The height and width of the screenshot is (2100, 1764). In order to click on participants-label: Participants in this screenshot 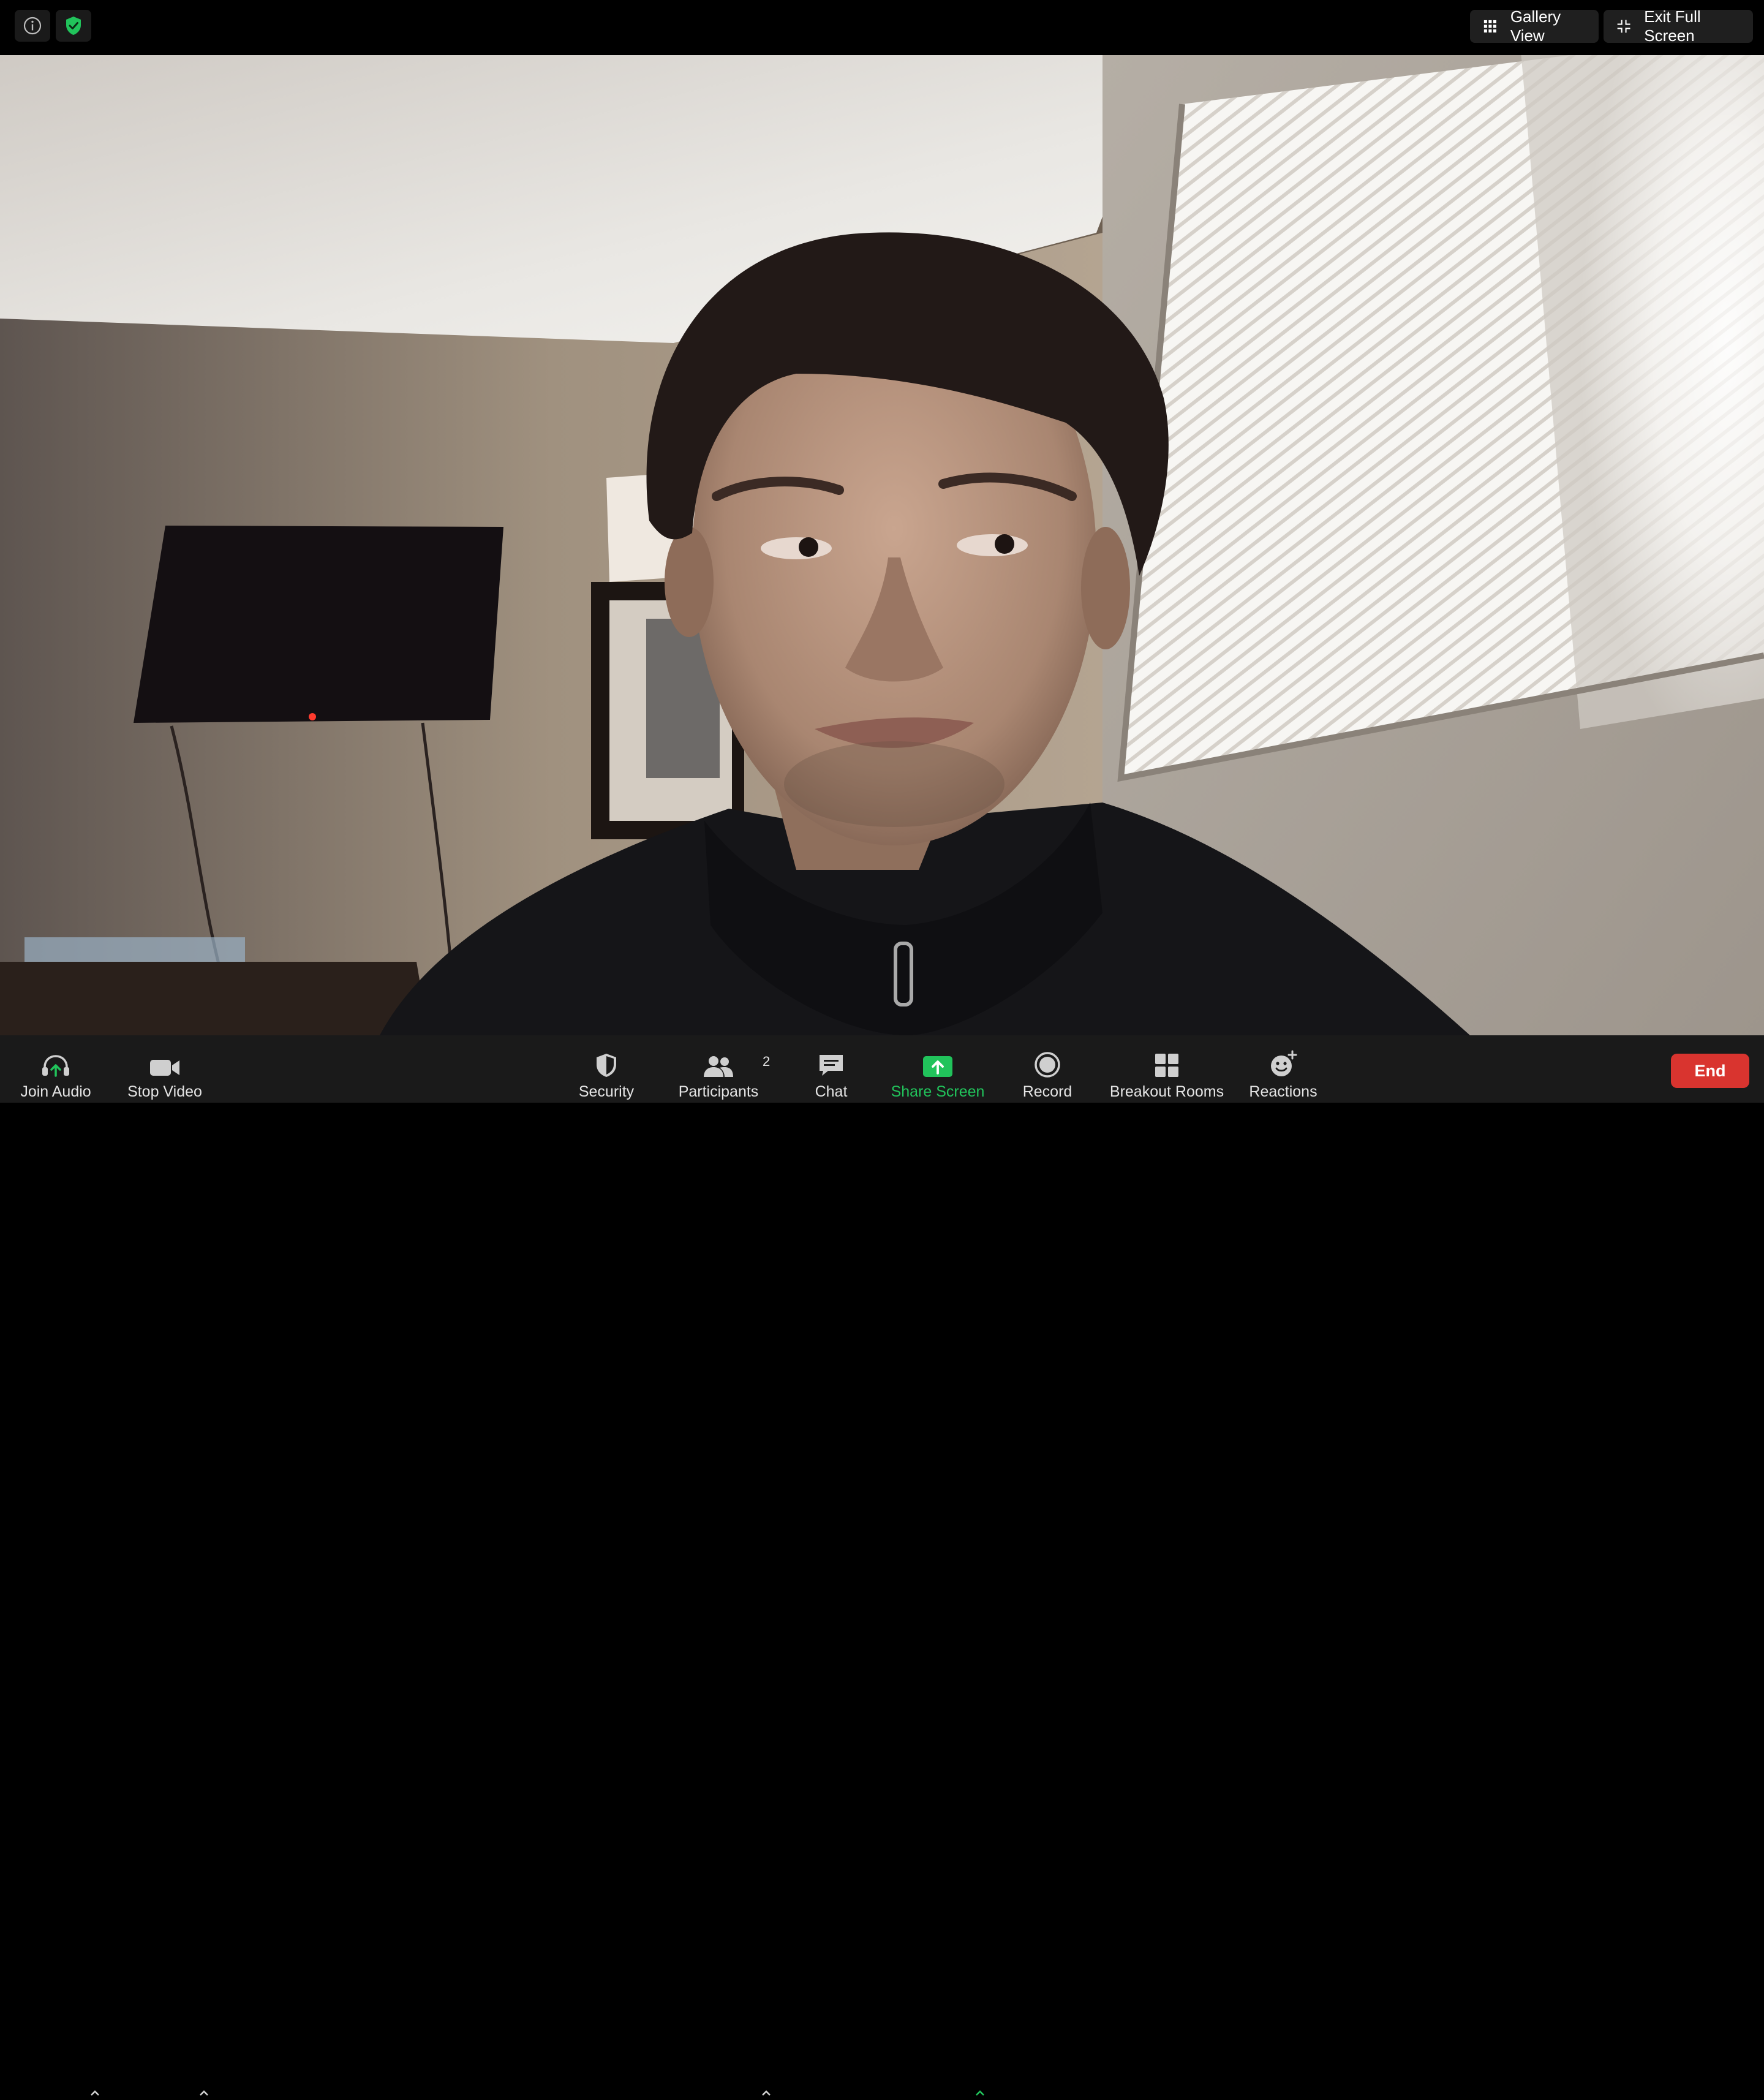, I will do `click(718, 1091)`.